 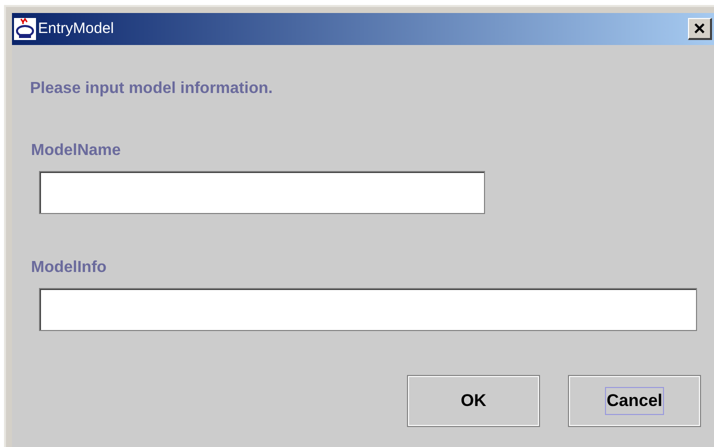 I want to click on dialog-button: Cancel, so click(x=634, y=401).